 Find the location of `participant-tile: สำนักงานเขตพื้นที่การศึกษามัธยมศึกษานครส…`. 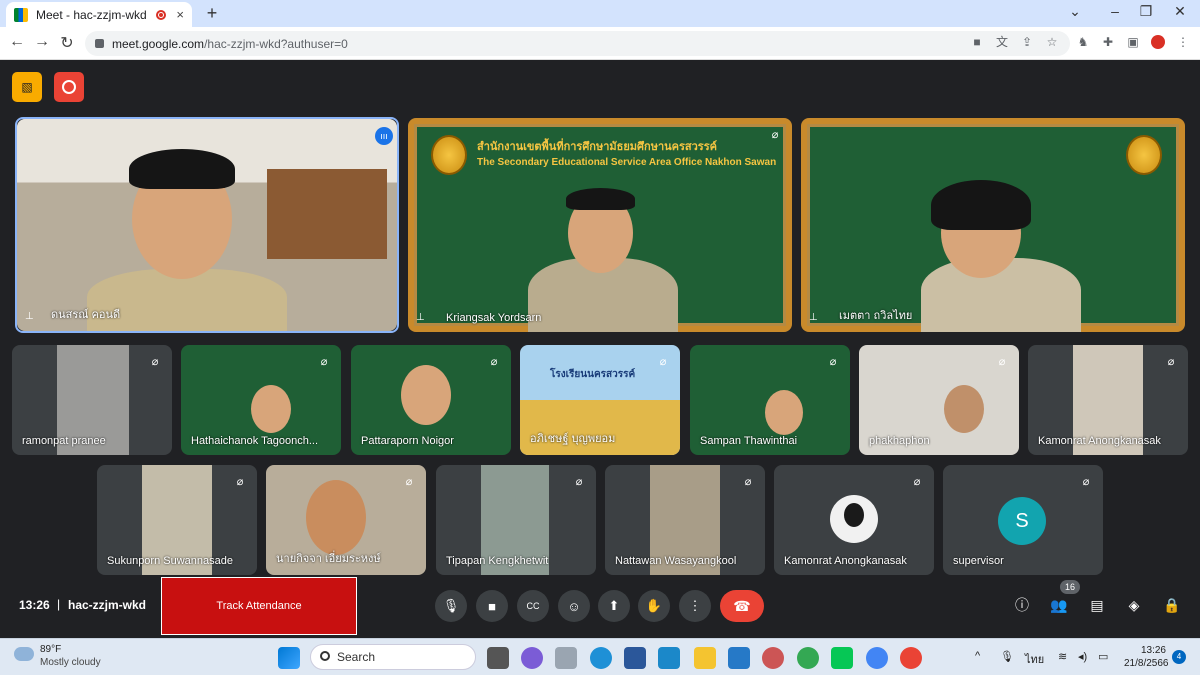

participant-tile: สำนักงานเขตพื้นที่การศึกษามัธยมศึกษานครส… is located at coordinates (600, 225).